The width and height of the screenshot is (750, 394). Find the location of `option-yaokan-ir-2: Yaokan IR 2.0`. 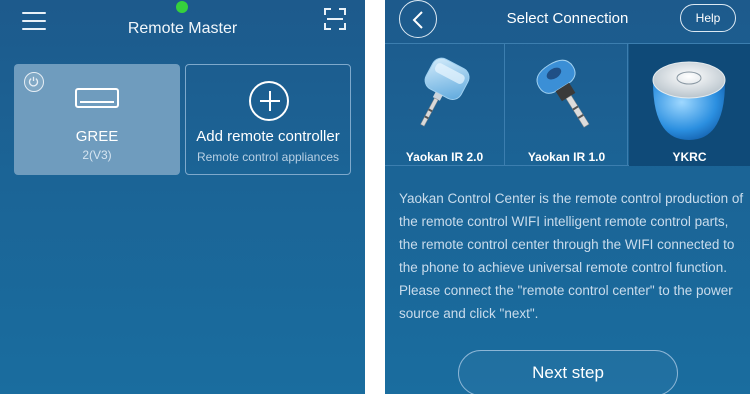

option-yaokan-ir-2: Yaokan IR 2.0 is located at coordinates (445, 105).